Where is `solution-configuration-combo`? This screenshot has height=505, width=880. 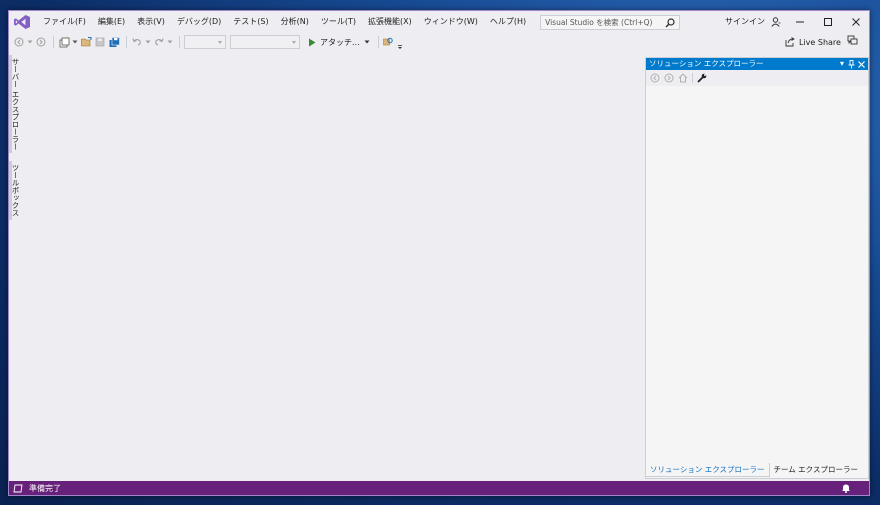
solution-configuration-combo is located at coordinates (205, 42).